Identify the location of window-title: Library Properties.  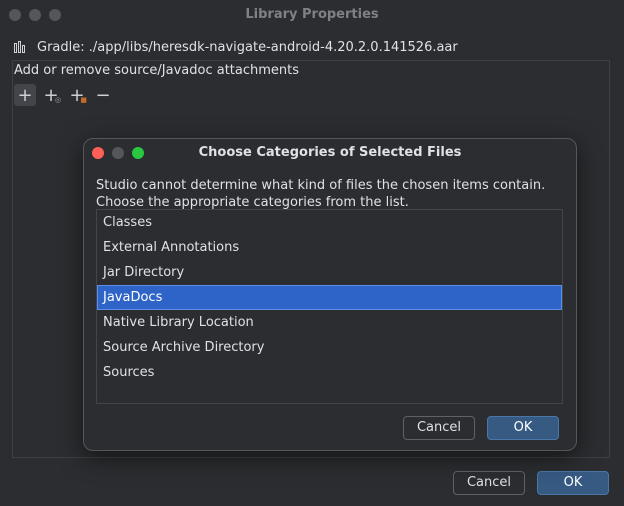
(312, 14).